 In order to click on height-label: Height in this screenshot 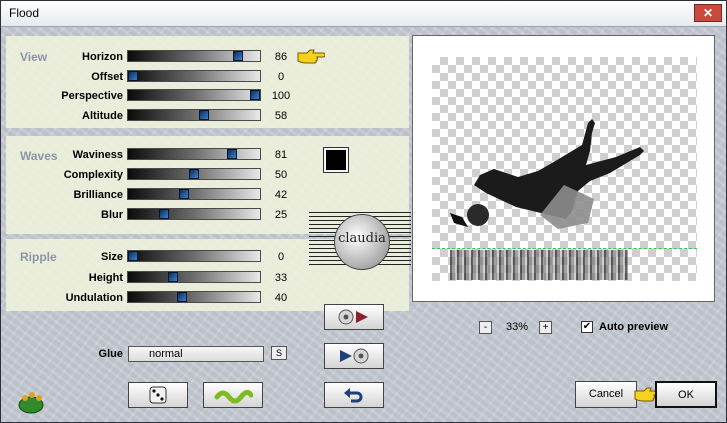, I will do `click(105, 278)`.